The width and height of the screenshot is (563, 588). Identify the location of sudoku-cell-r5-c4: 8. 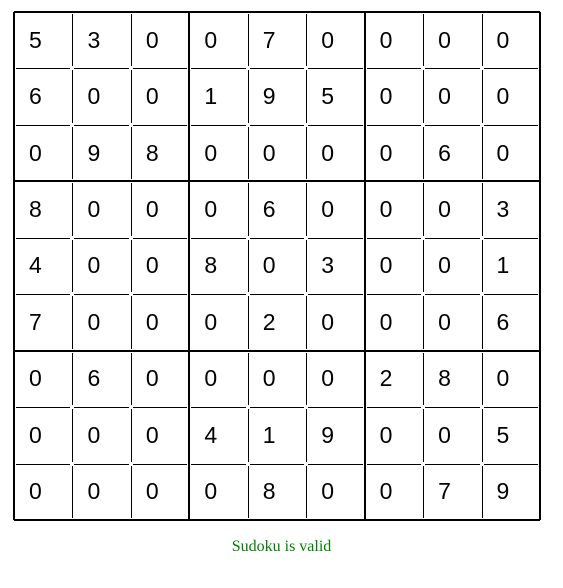
(218, 266).